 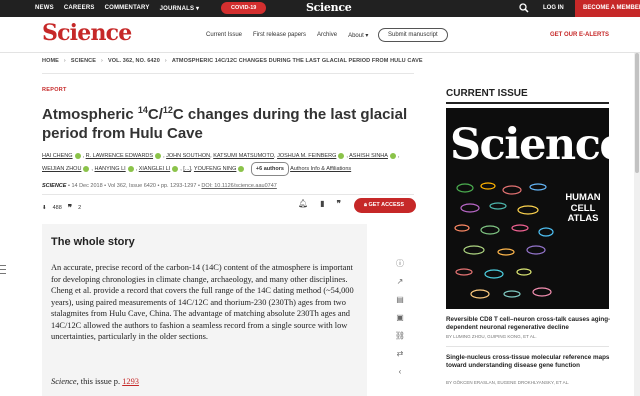 I want to click on collapse-icon: ‹, so click(x=400, y=372).